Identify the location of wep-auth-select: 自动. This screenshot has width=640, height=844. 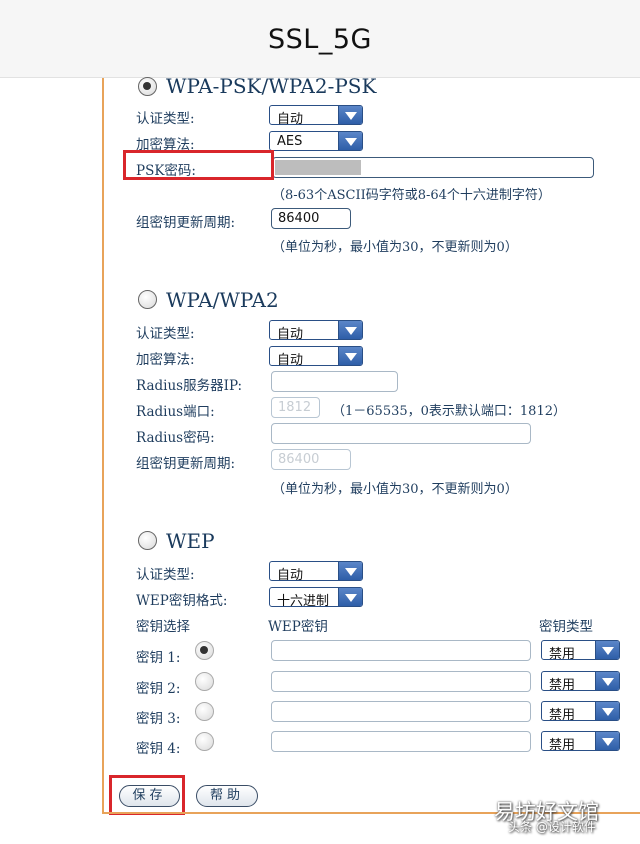
(316, 571).